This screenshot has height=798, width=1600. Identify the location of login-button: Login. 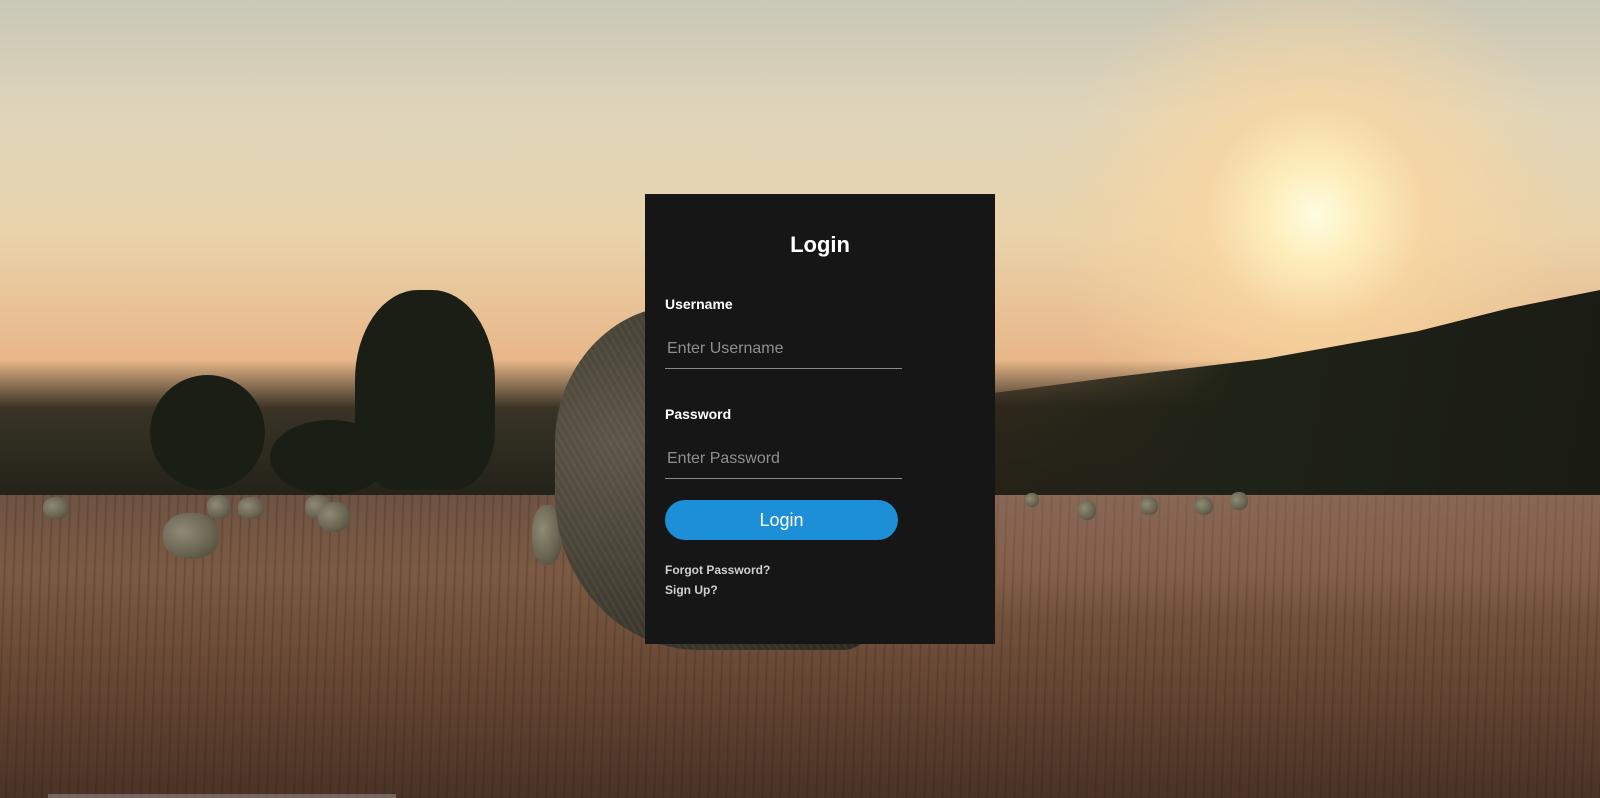
(781, 520).